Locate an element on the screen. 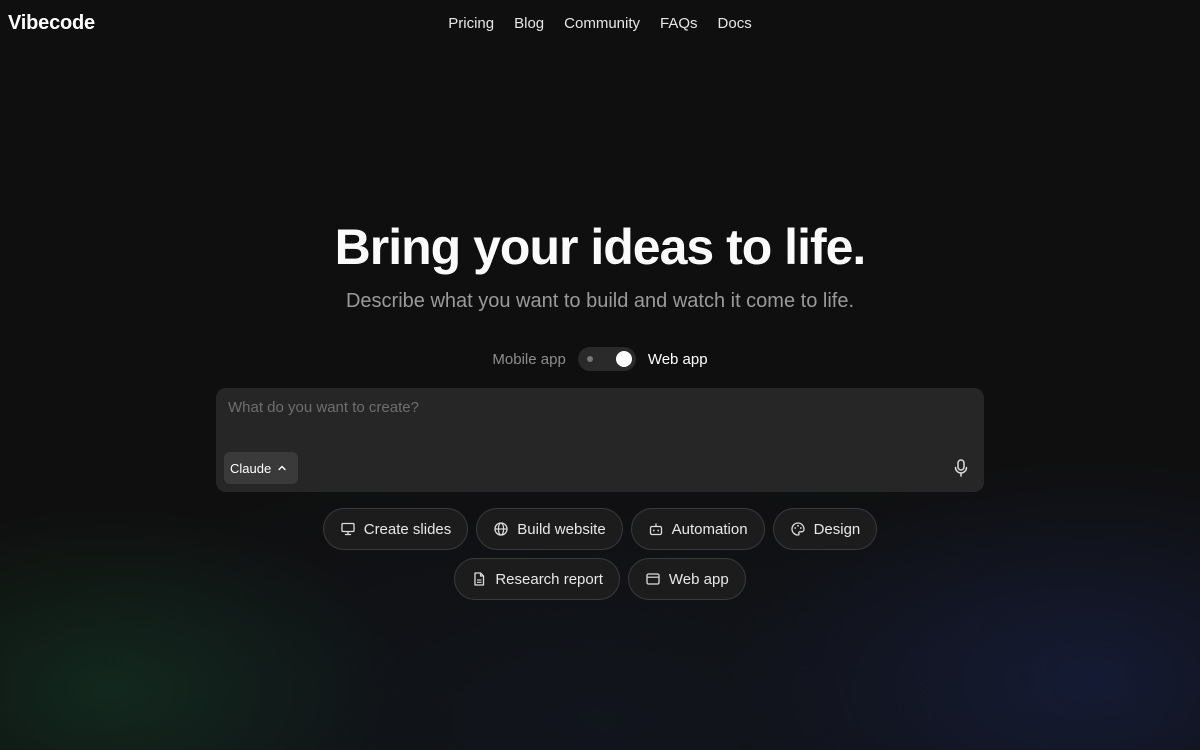 The height and width of the screenshot is (750, 1200). model-selector-label: Claude is located at coordinates (251, 468).